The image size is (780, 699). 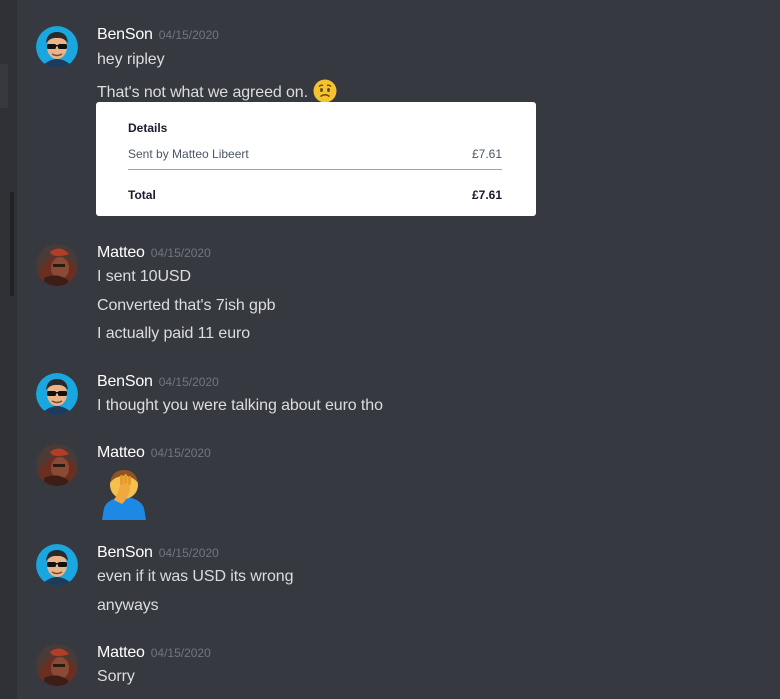 I want to click on message-text: Sorry, so click(x=116, y=676).